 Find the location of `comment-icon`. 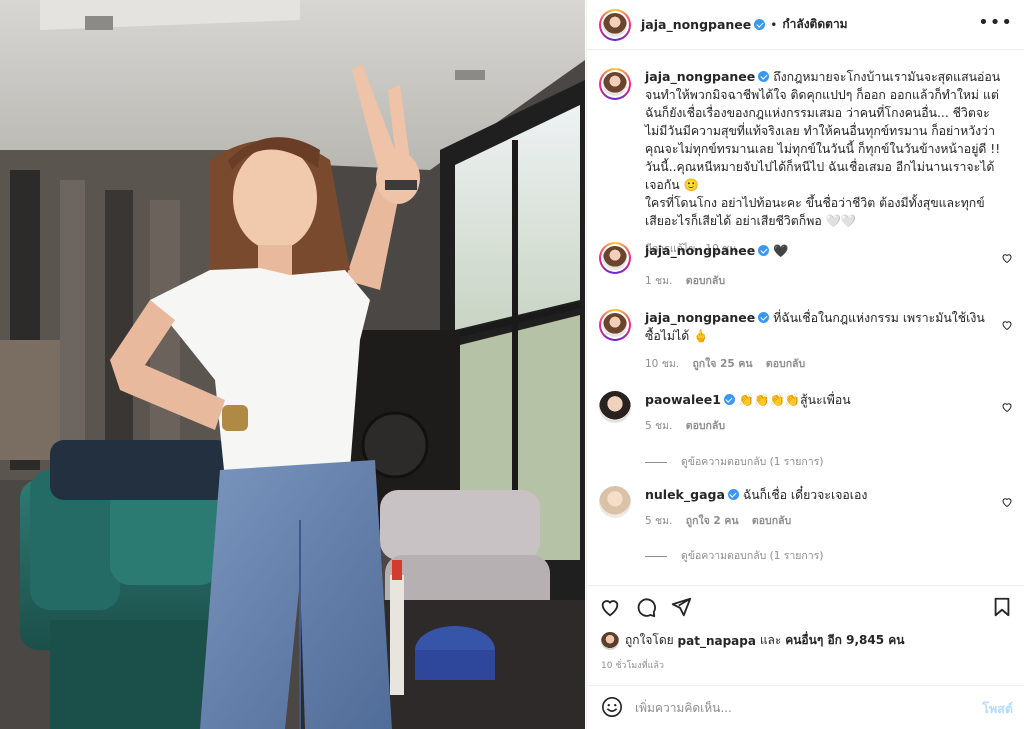

comment-icon is located at coordinates (646, 607).